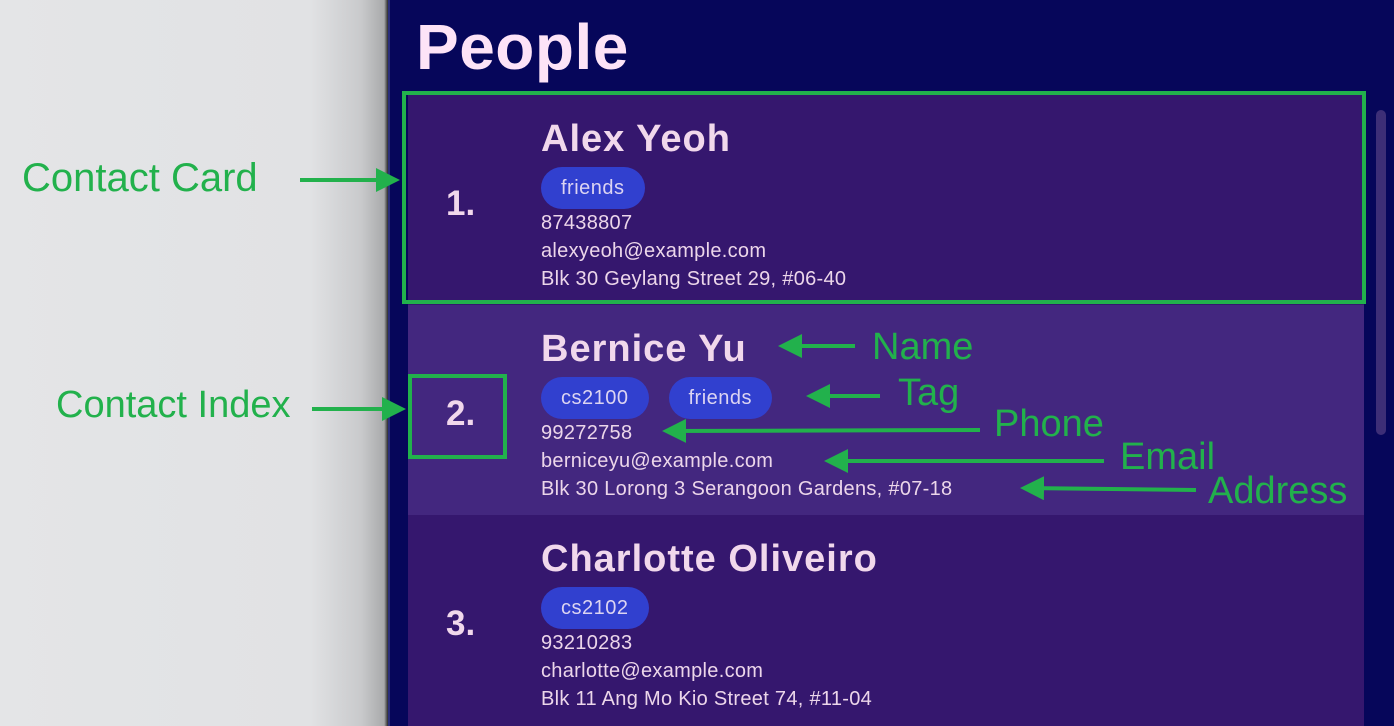 Image resolution: width=1394 pixels, height=726 pixels. What do you see at coordinates (173, 405) in the screenshot?
I see `annotation-contact-index: Contact Index` at bounding box center [173, 405].